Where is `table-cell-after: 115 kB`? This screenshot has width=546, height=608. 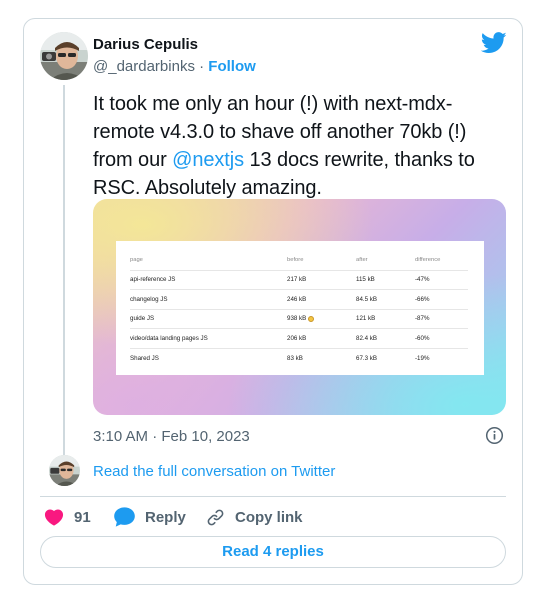 table-cell-after: 115 kB is located at coordinates (365, 280).